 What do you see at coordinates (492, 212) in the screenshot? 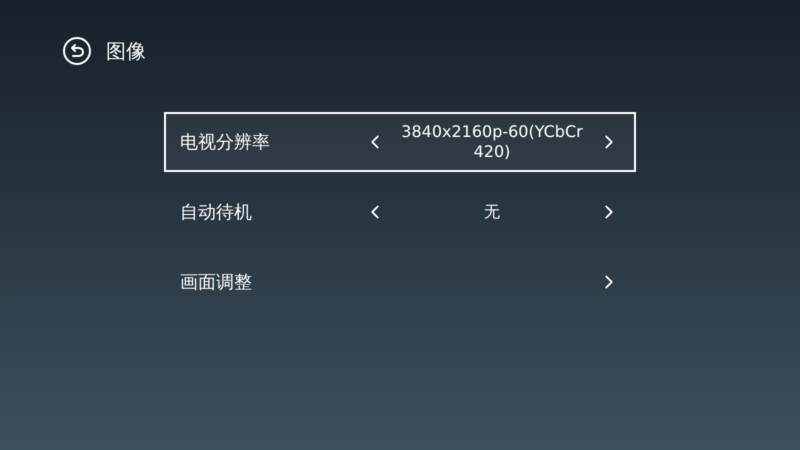
I see `setting-value: 无` at bounding box center [492, 212].